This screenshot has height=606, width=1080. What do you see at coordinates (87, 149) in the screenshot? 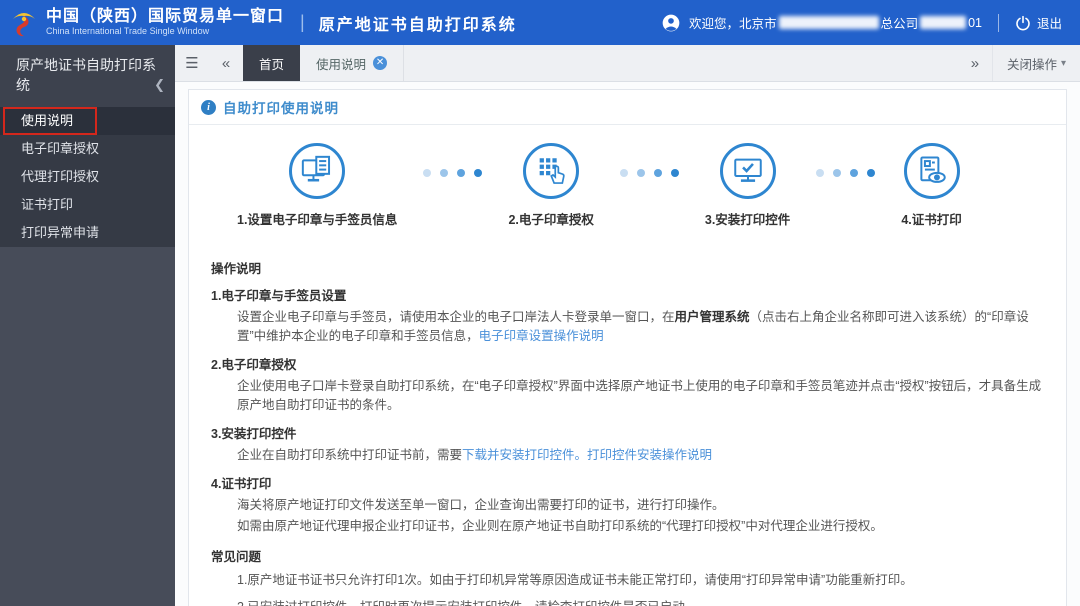
I see `sidebar-item-eseal-authorization: 电子印章授权` at bounding box center [87, 149].